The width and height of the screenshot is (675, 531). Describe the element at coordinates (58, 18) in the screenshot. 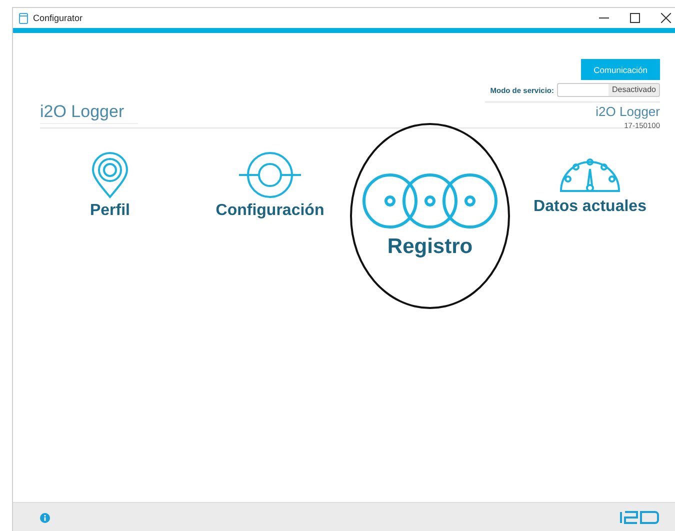

I see `window-title: Configurator` at that location.